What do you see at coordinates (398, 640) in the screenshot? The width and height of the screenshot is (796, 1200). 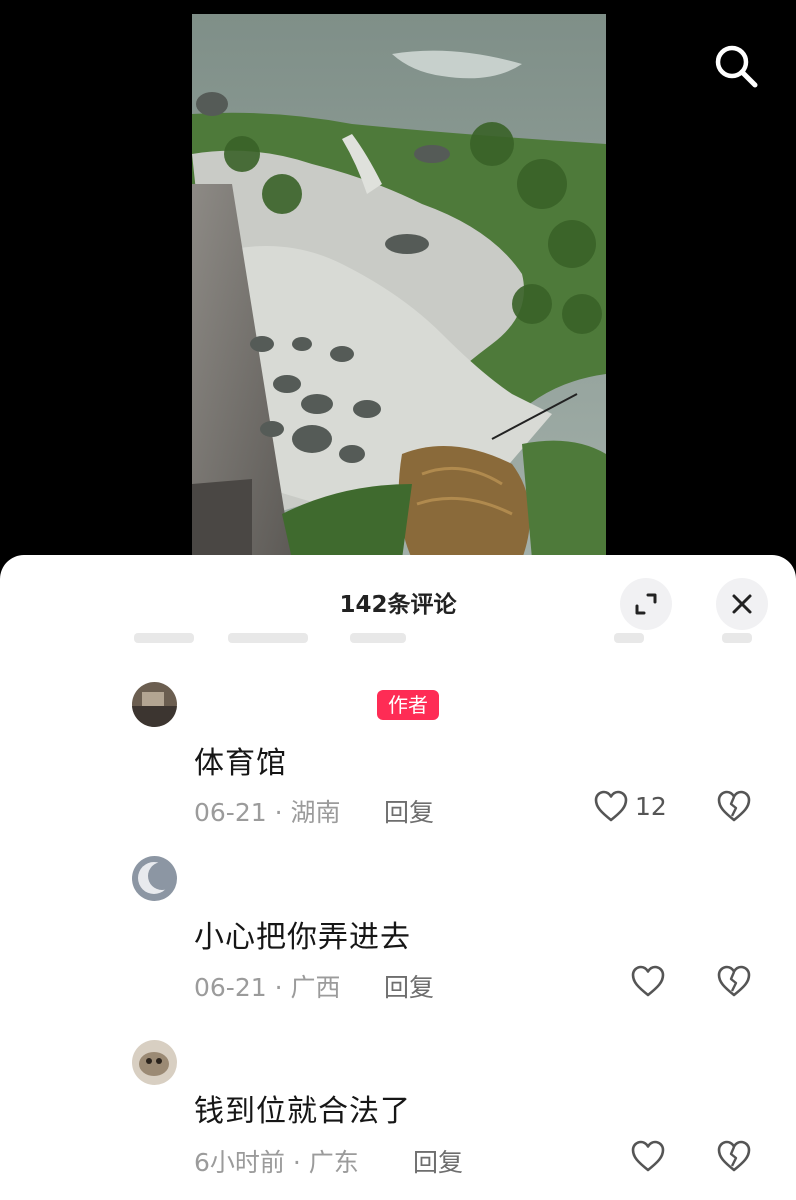 I see `scrolled-comment-row` at bounding box center [398, 640].